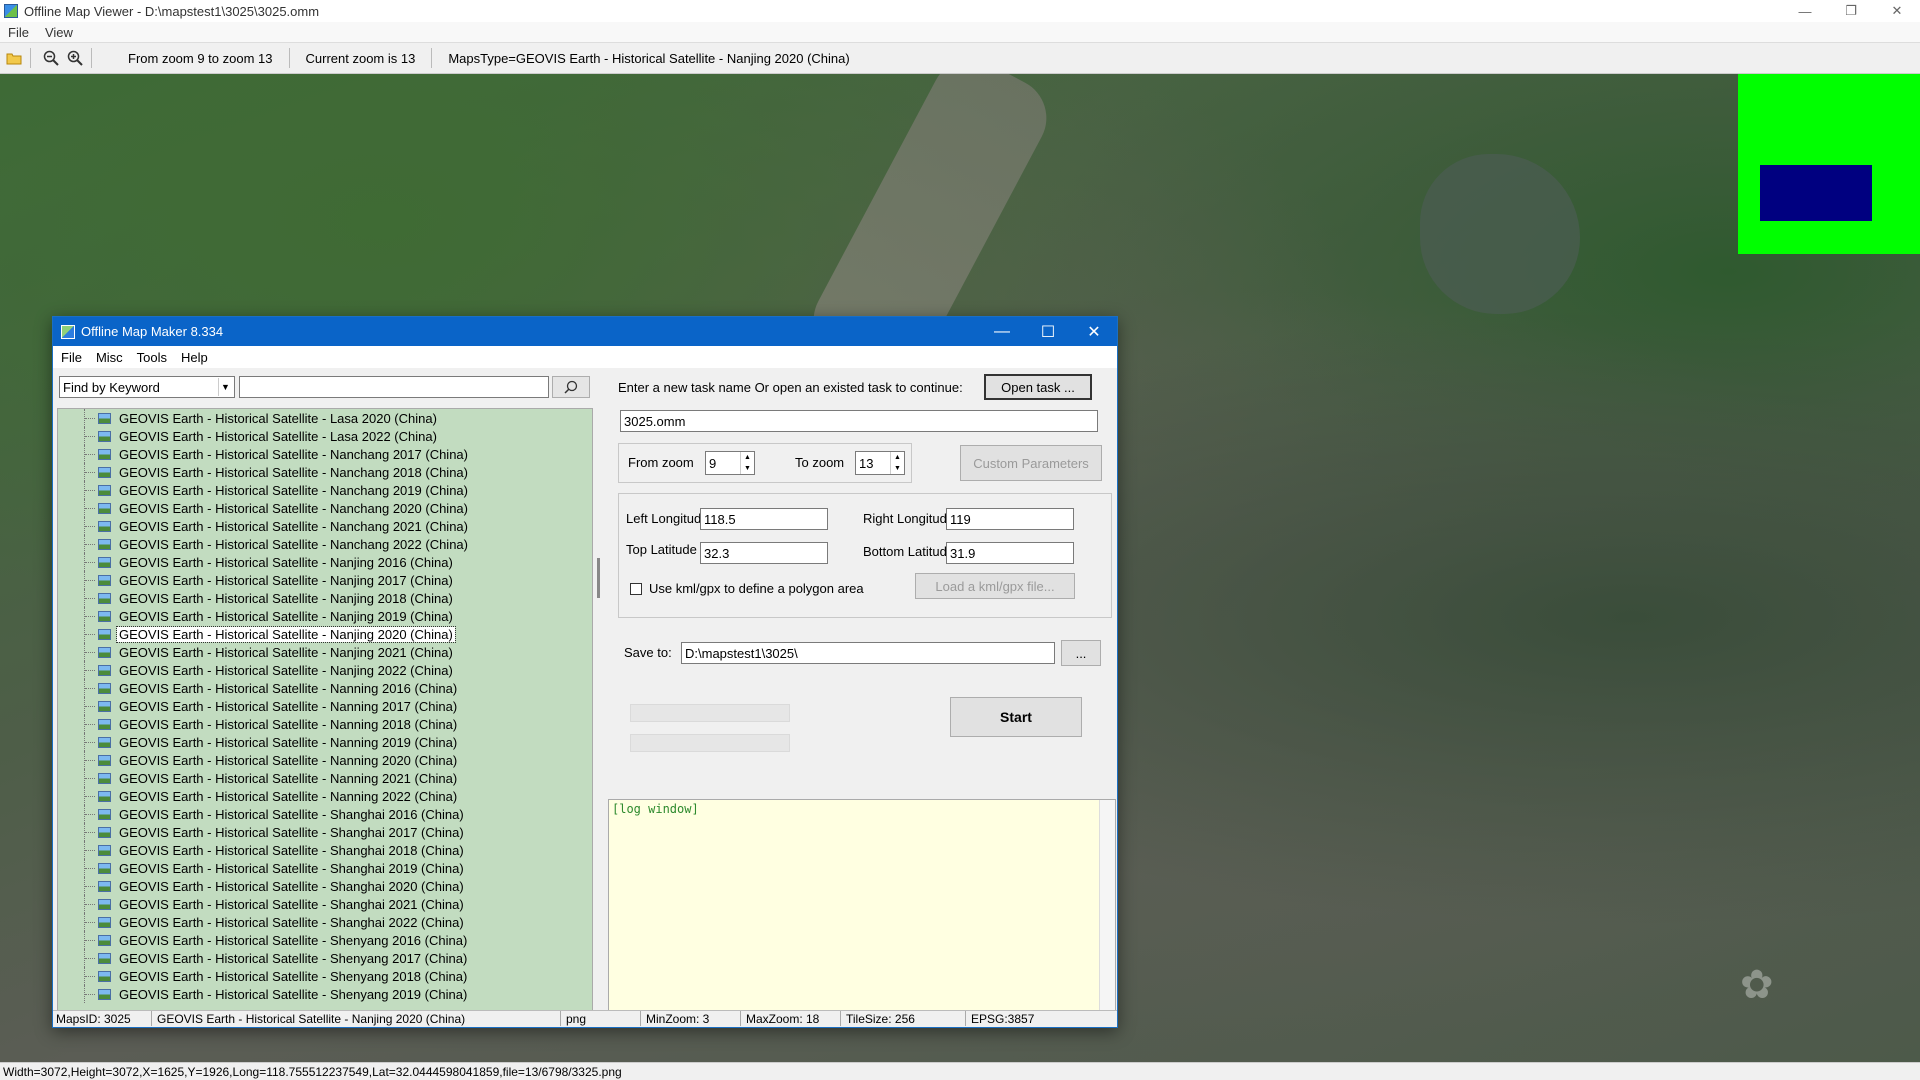 This screenshot has height=1080, width=1920. What do you see at coordinates (764, 519) in the screenshot?
I see `left-longitude-field: 118.5` at bounding box center [764, 519].